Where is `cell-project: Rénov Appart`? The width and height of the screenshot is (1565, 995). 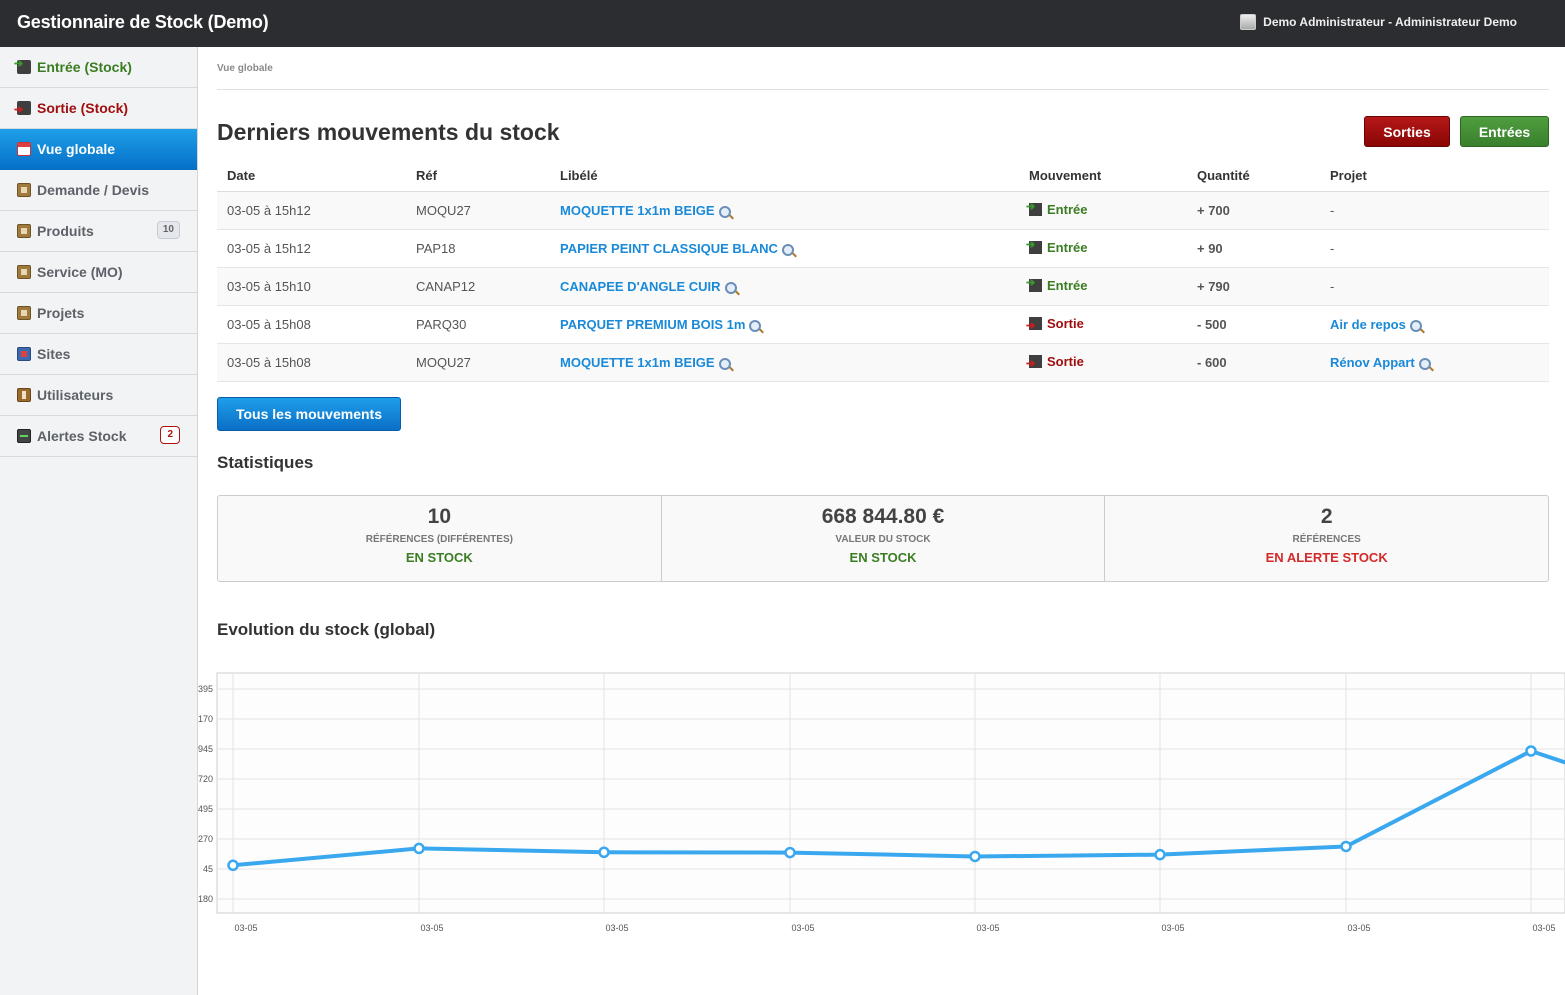 cell-project: Rénov Appart is located at coordinates (1434, 362).